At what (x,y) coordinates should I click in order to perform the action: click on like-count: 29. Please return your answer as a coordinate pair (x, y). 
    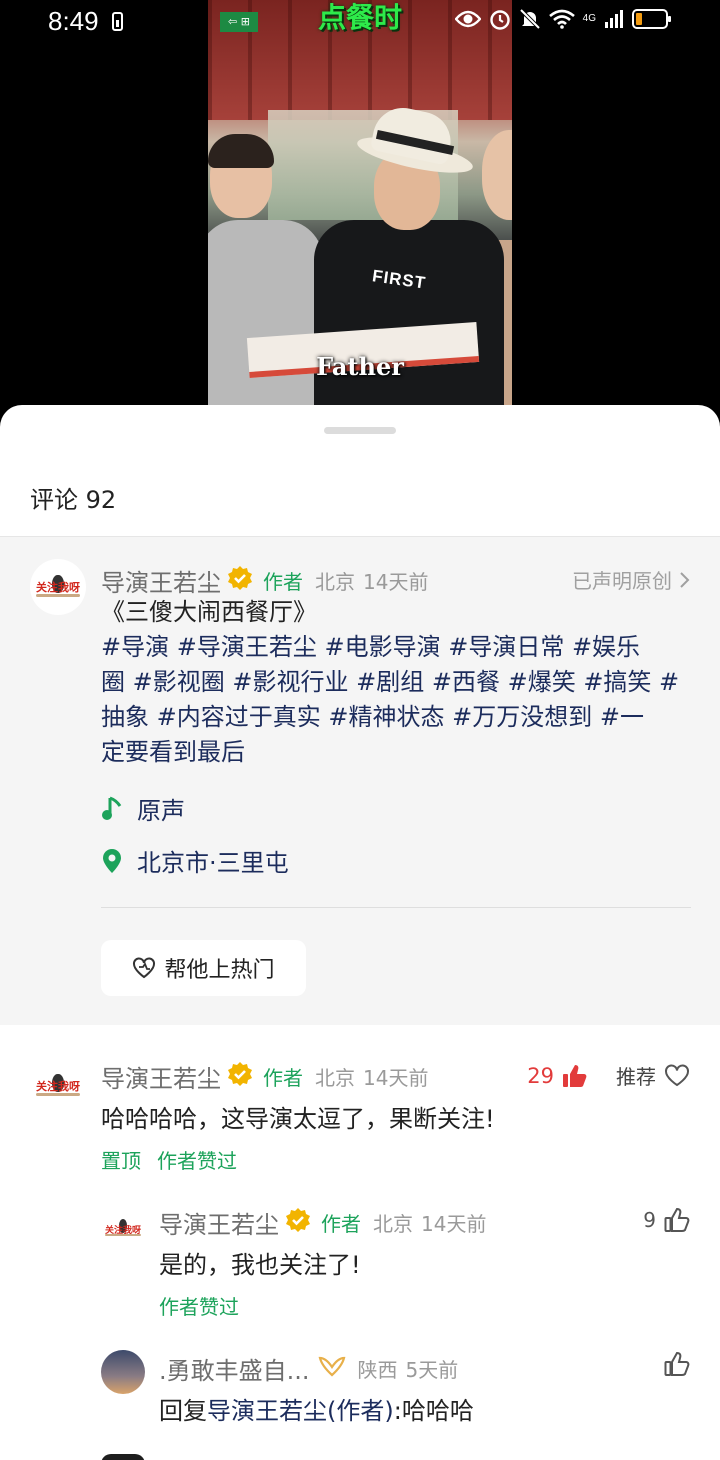
    Looking at the image, I should click on (540, 1075).